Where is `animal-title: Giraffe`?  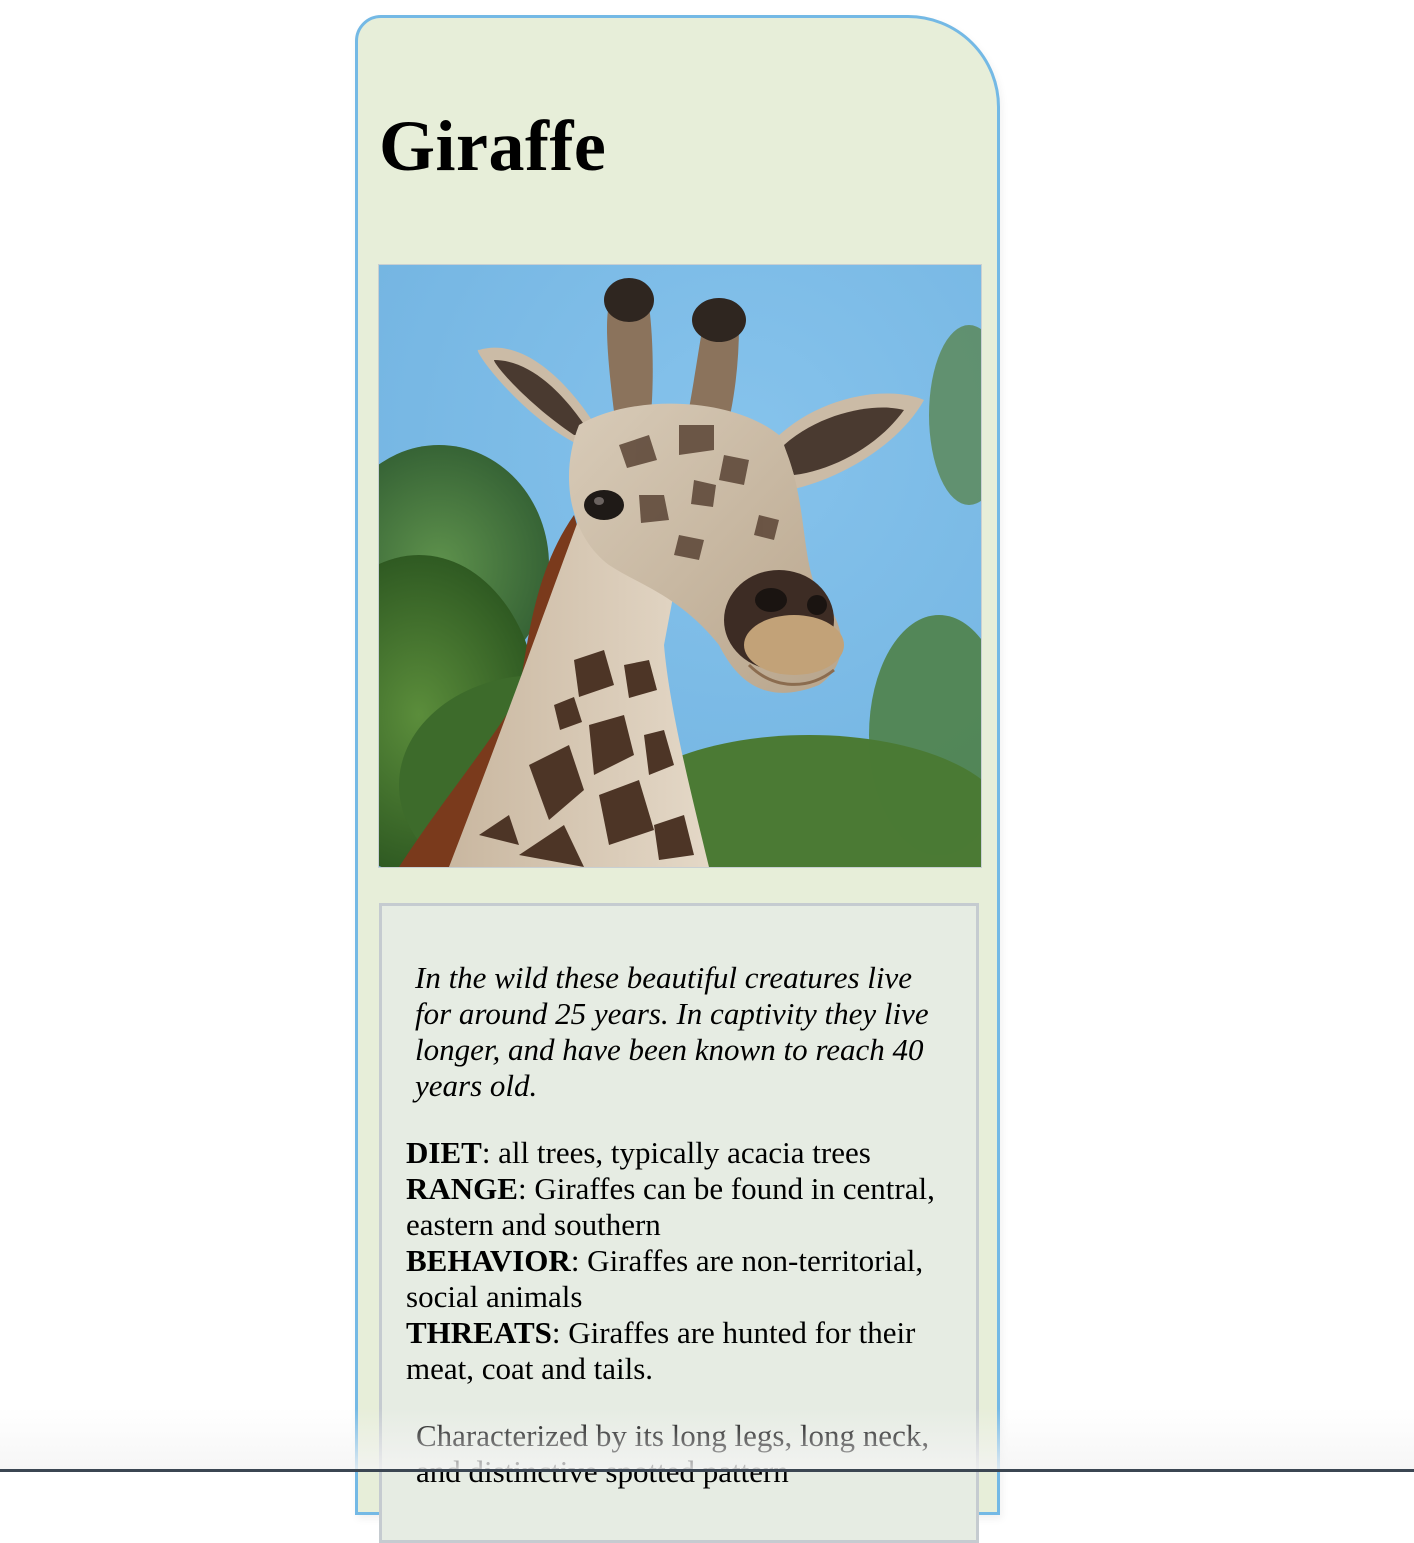
animal-title: Giraffe is located at coordinates (493, 146).